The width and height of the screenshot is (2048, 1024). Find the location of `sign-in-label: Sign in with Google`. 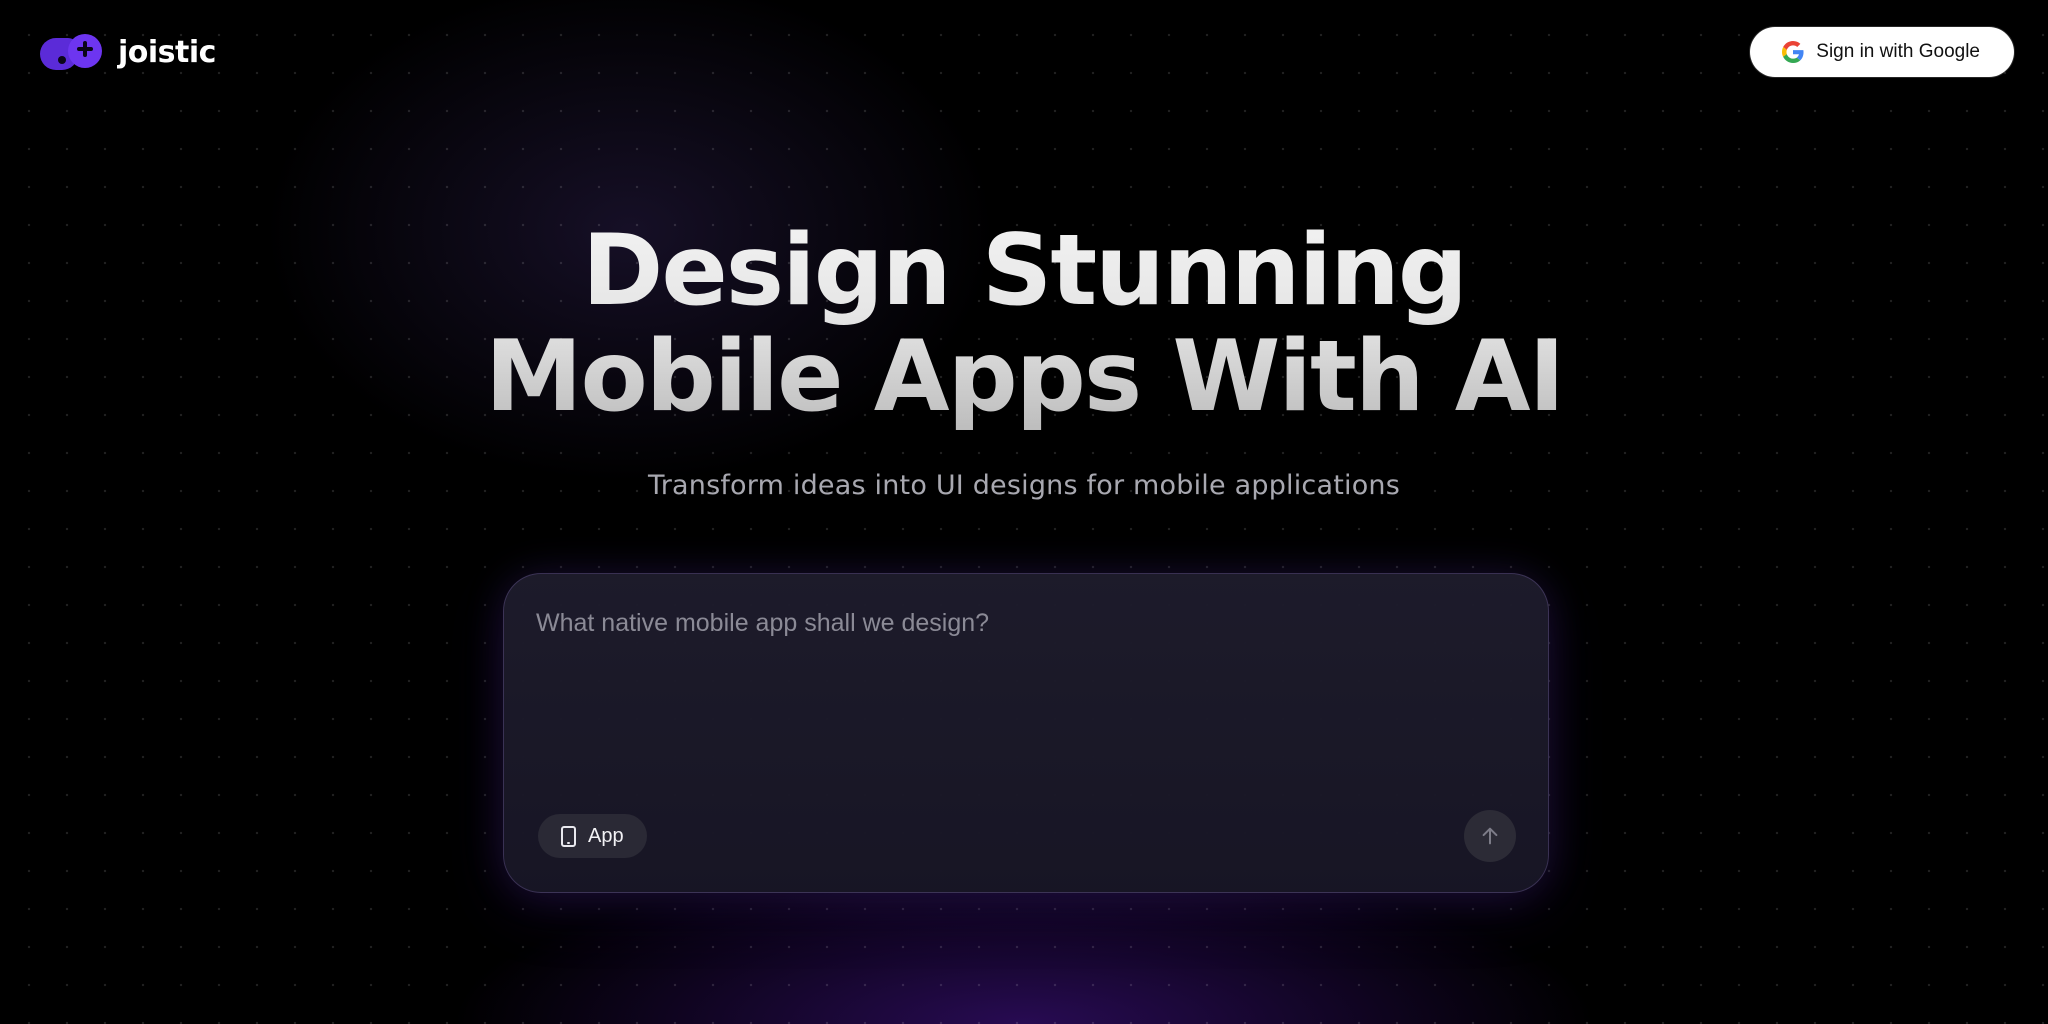

sign-in-label: Sign in with Google is located at coordinates (1898, 51).